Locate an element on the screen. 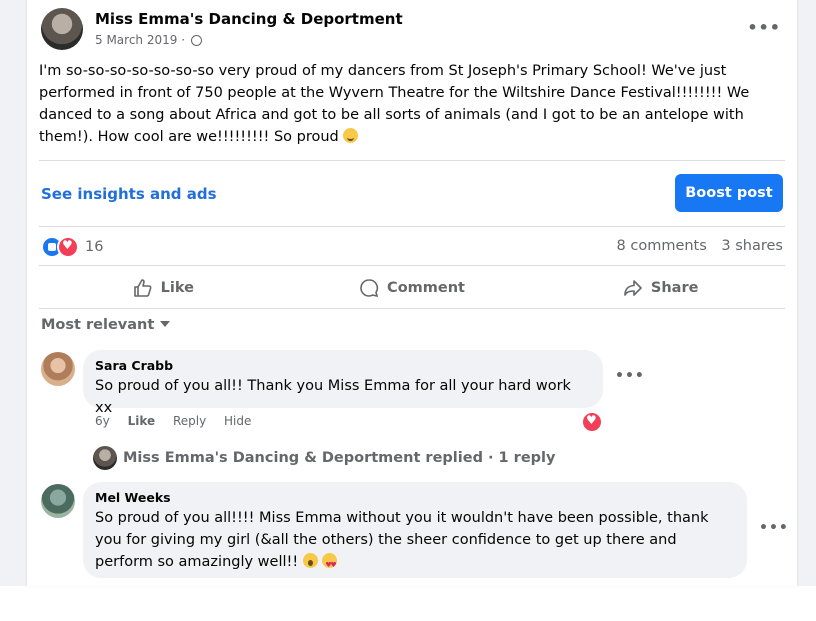 The width and height of the screenshot is (816, 621). comment-meta: 6y Like Reply Hide is located at coordinates (180, 421).